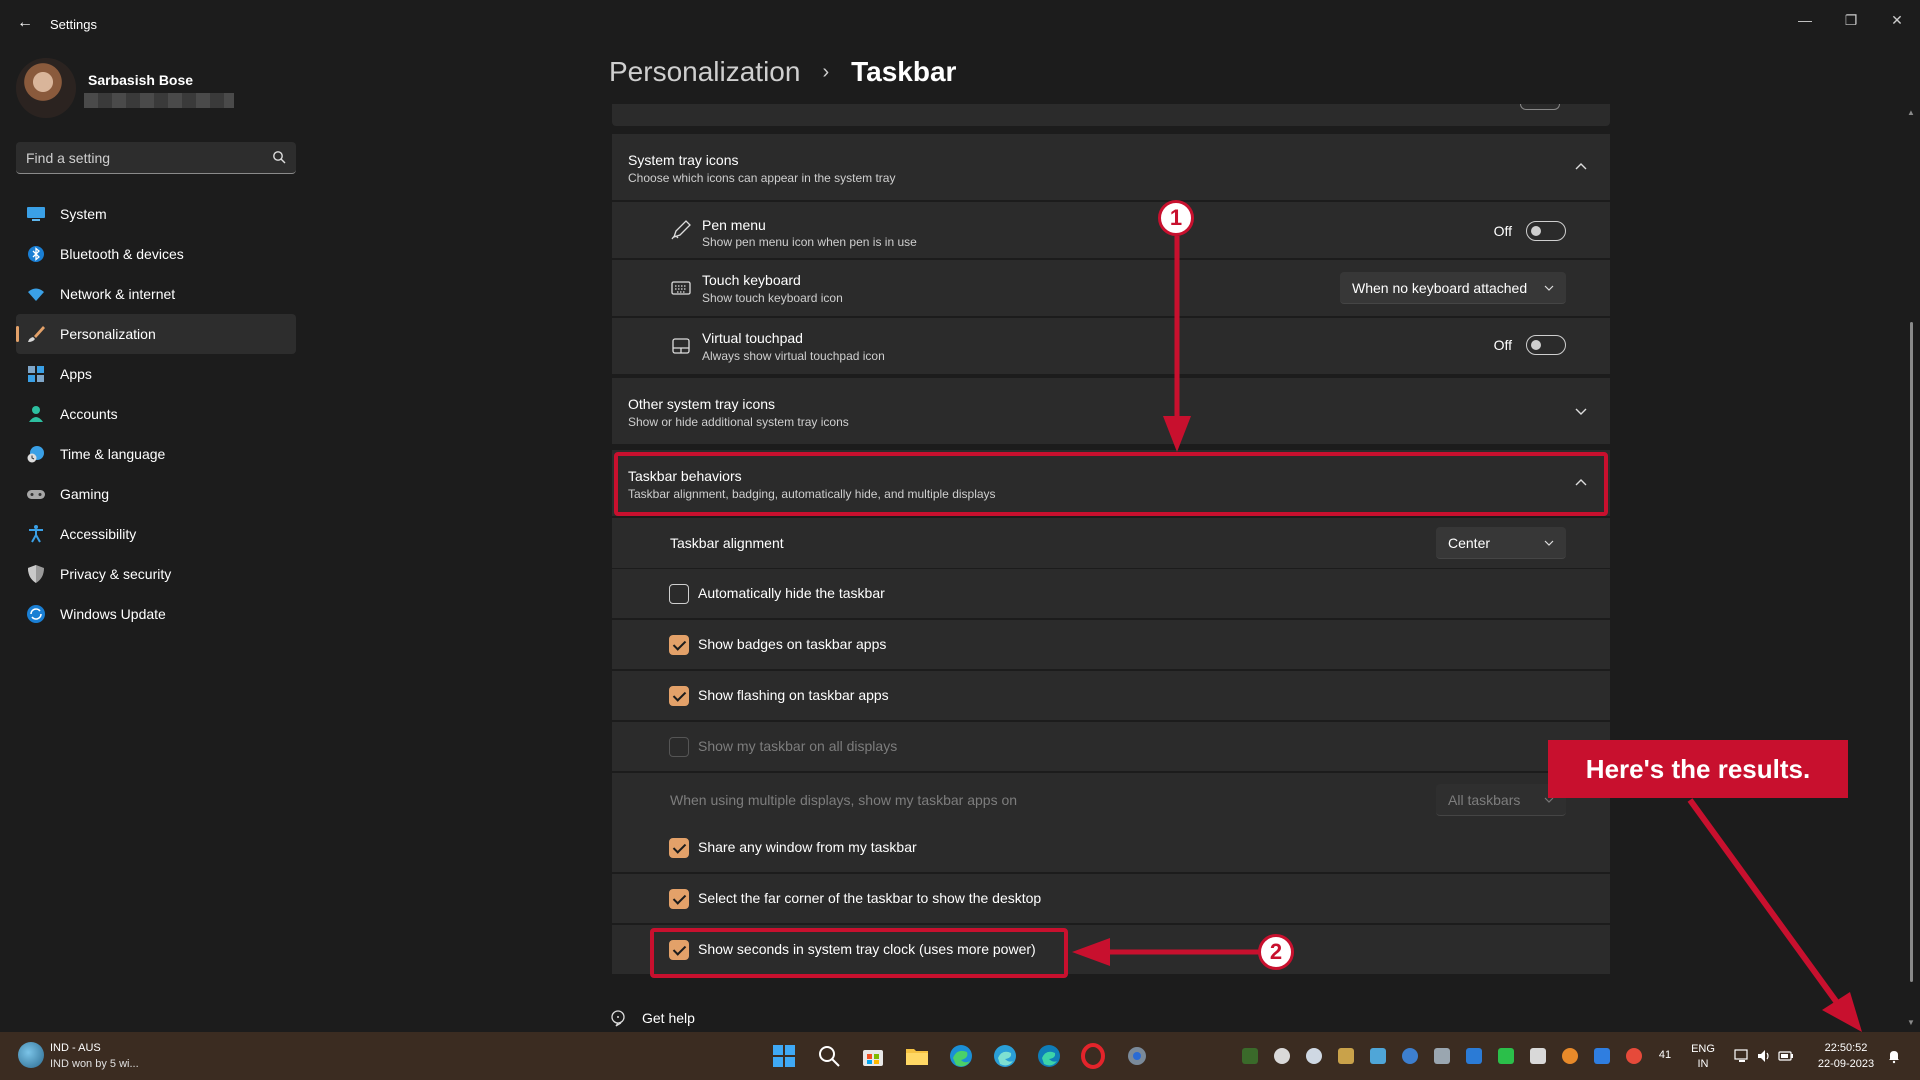 The height and width of the screenshot is (1080, 1920). What do you see at coordinates (46, 88) in the screenshot?
I see `avatar` at bounding box center [46, 88].